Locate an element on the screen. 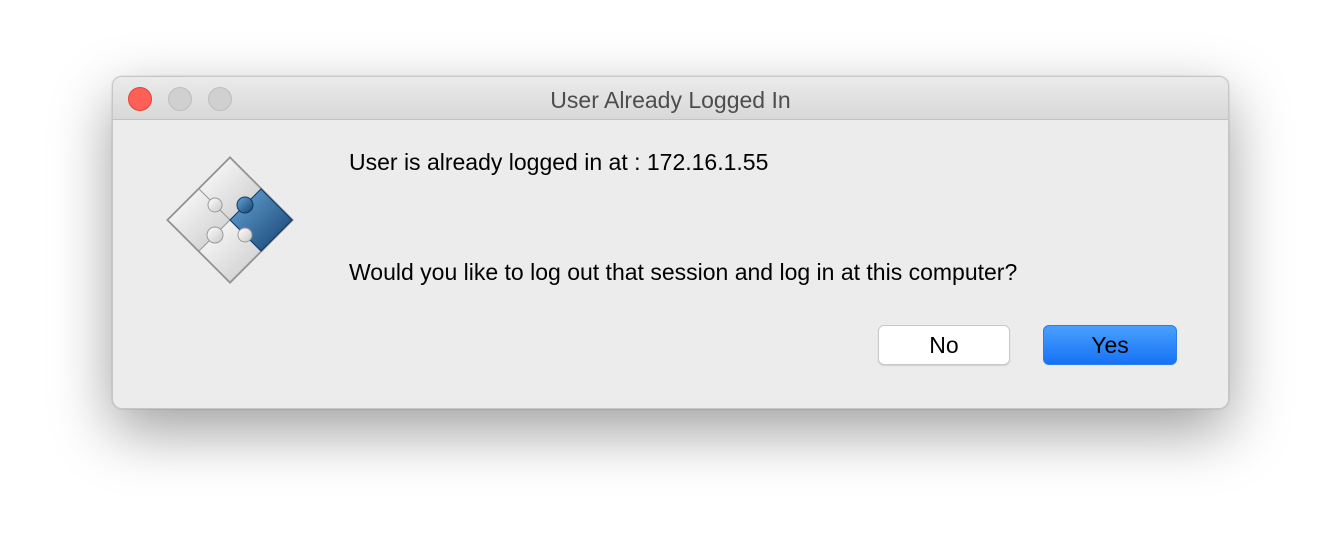 The image size is (1342, 558). puzzle-diamond-icon is located at coordinates (230, 220).